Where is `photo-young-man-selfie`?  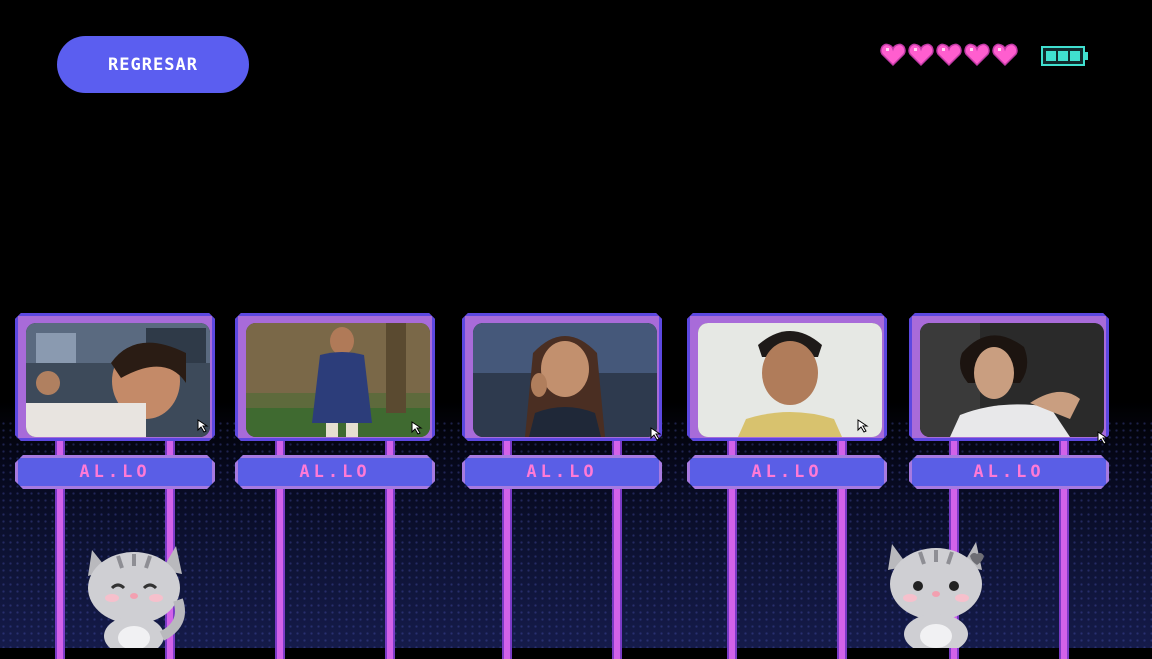
photo-young-man-selfie is located at coordinates (118, 380).